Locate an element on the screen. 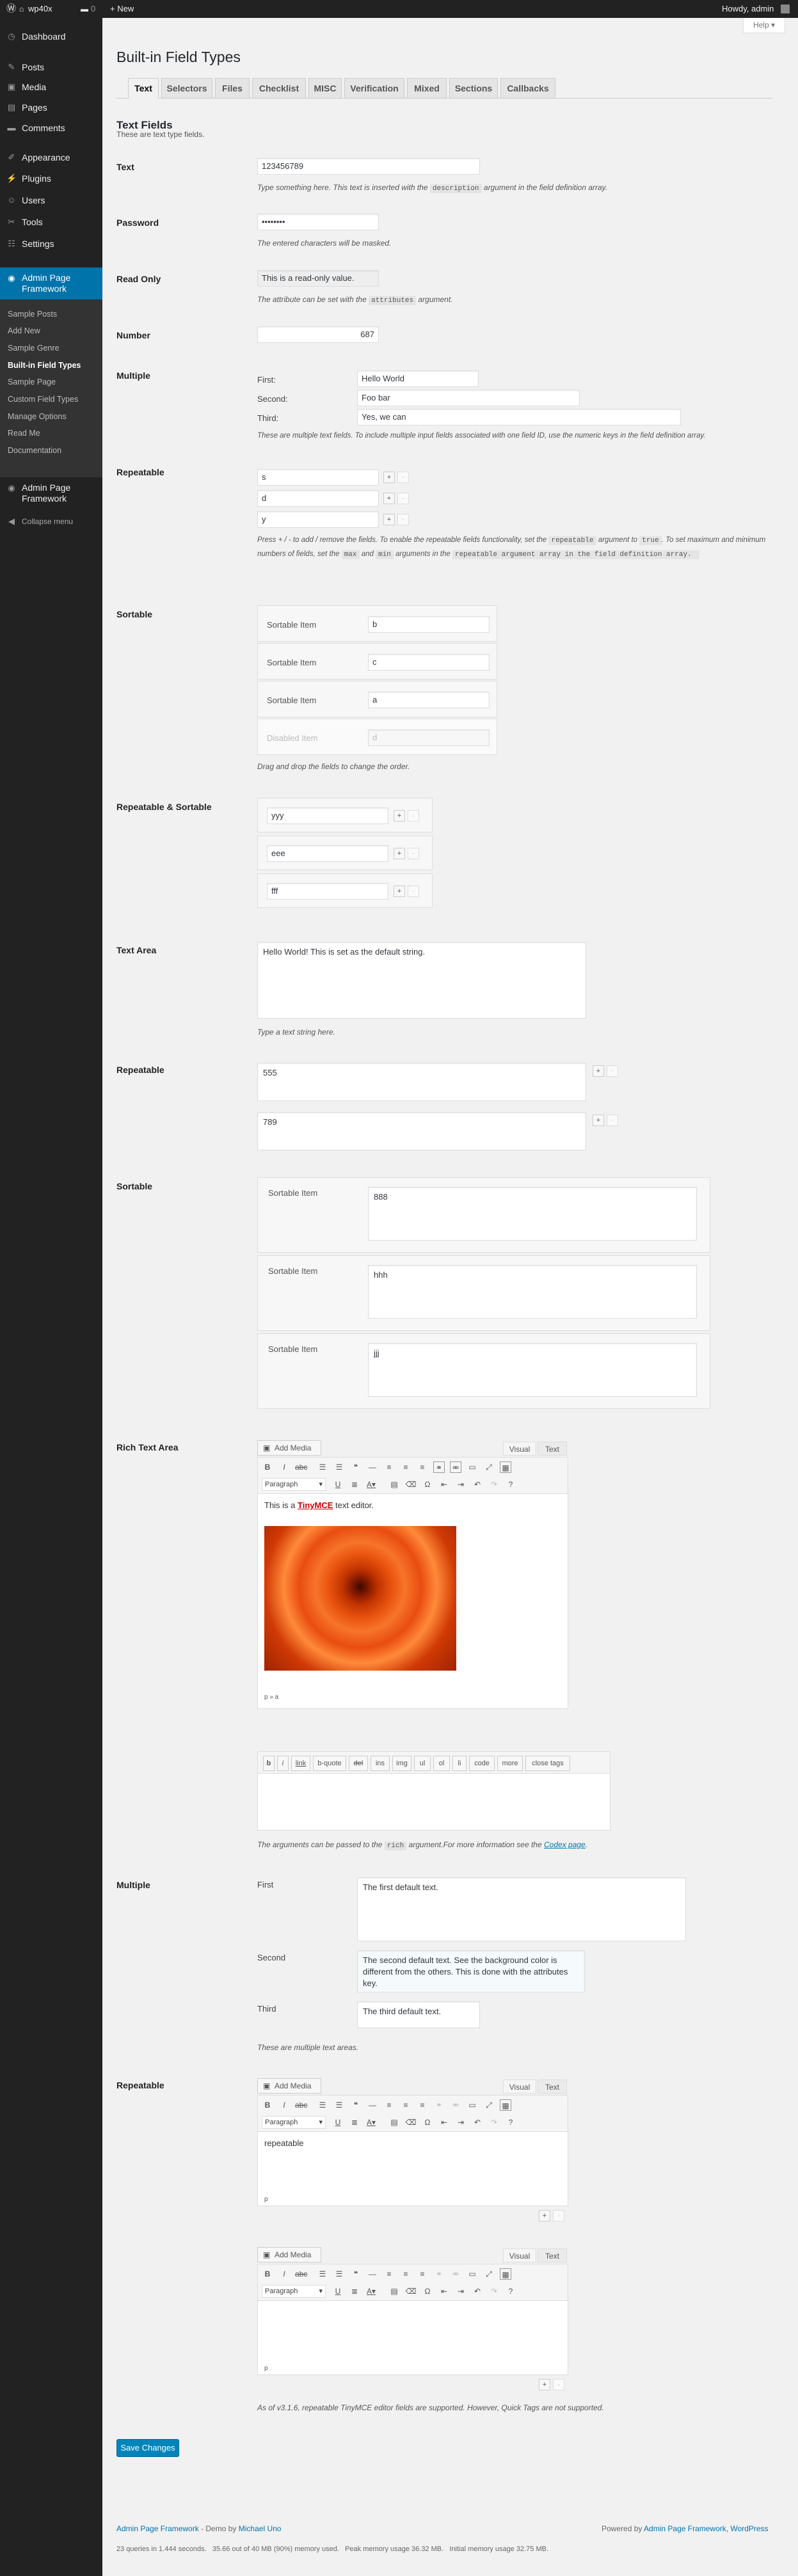 Image resolution: width=798 pixels, height=2576 pixels. repeatable-sortable-item: yyy + - is located at coordinates (345, 815).